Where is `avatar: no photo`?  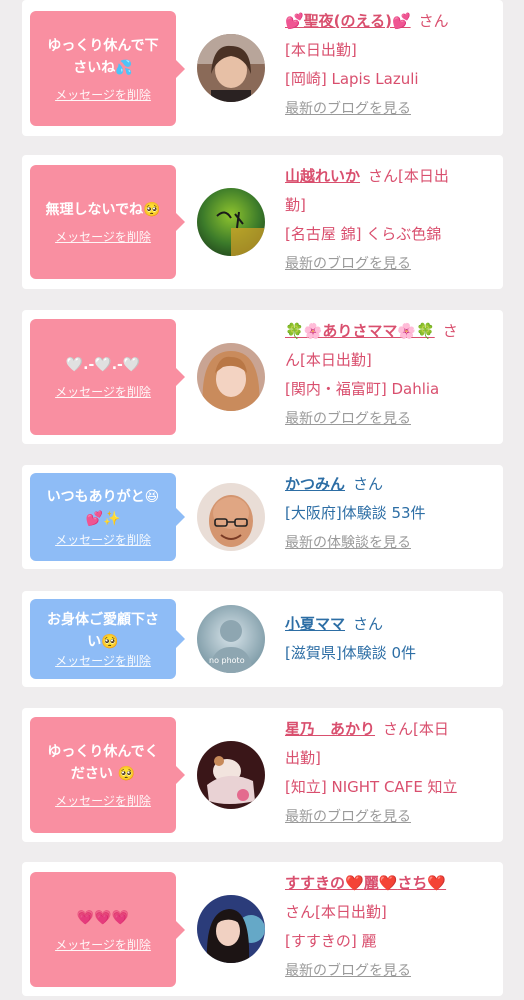
avatar: no photo is located at coordinates (231, 639).